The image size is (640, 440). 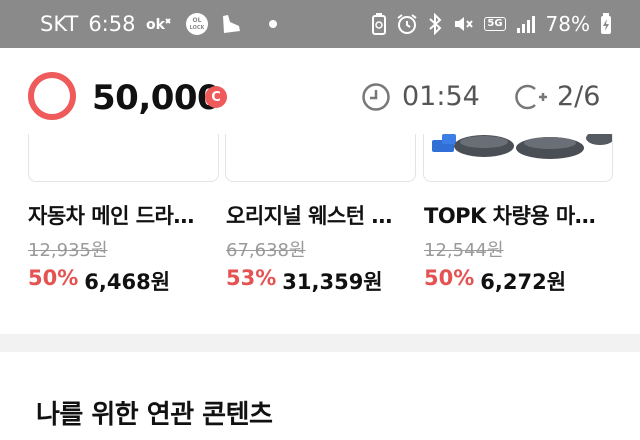 I want to click on battery-charging-icon, so click(x=606, y=24).